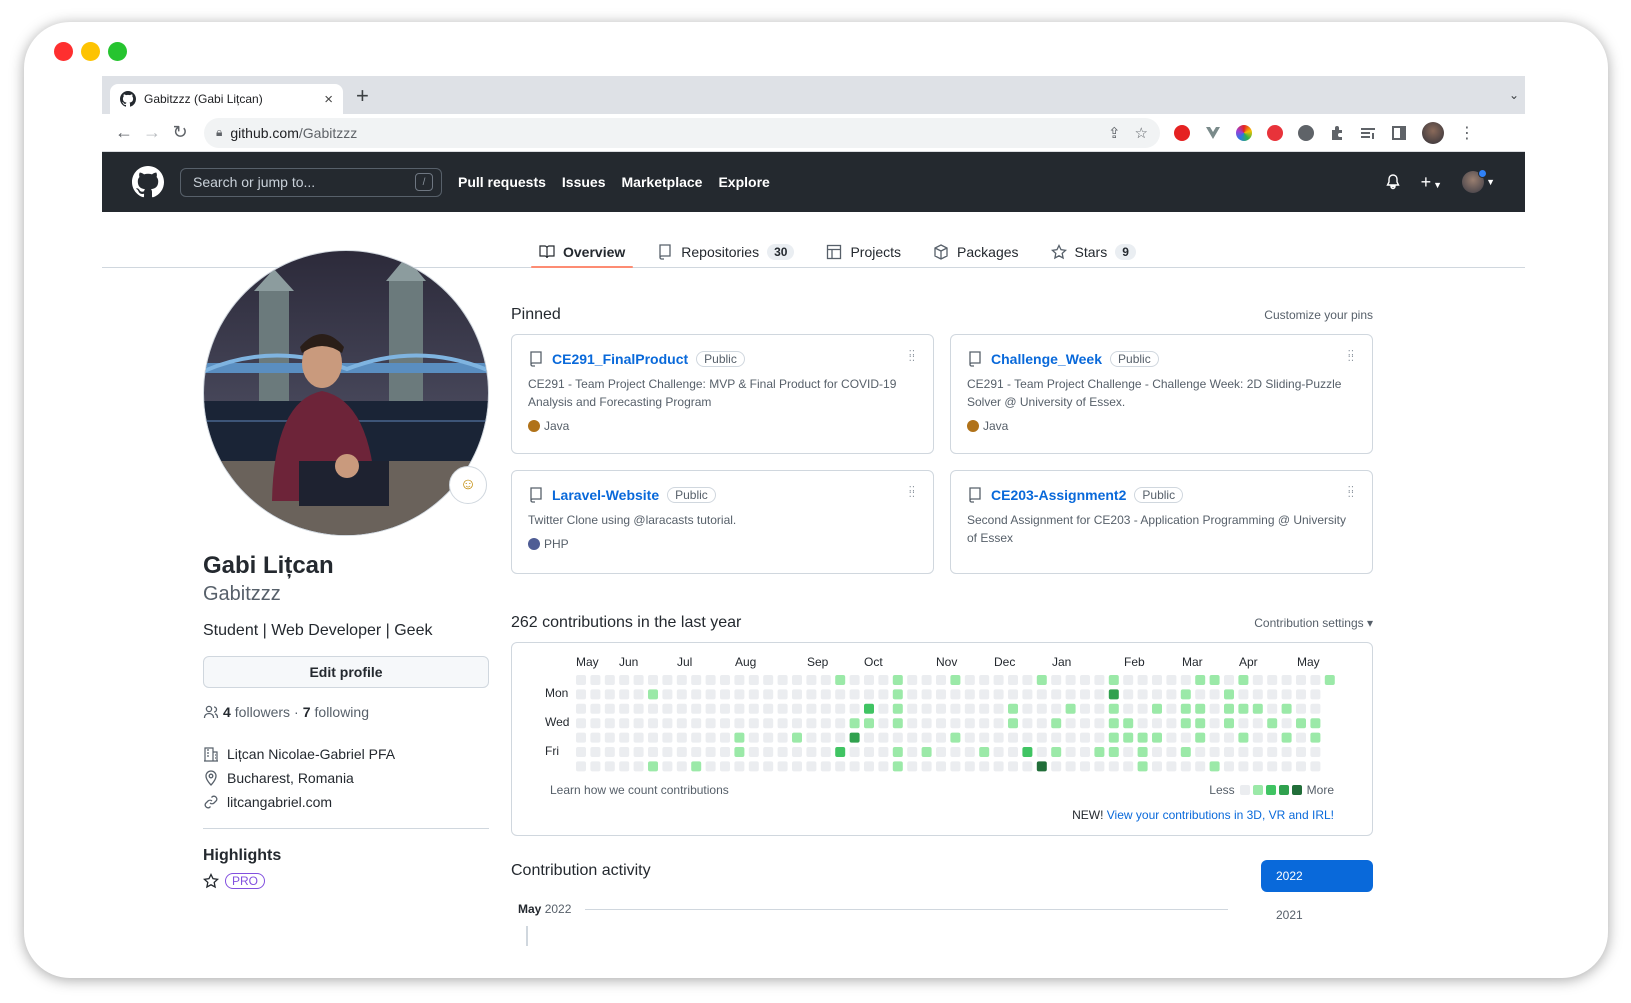 This screenshot has width=1631, height=1003. Describe the element at coordinates (912, 493) in the screenshot. I see `drag-handle-icon: ⁚⁚ ⁚⁚` at that location.